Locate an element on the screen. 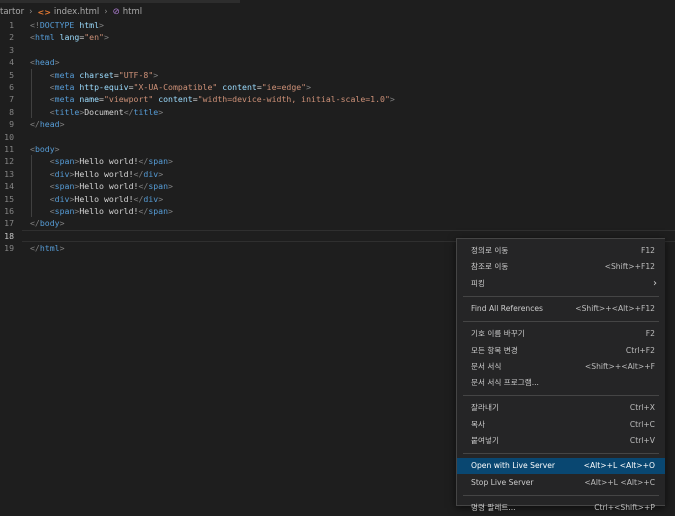  code-text: <!DOCTYPE html> is located at coordinates (67, 25).